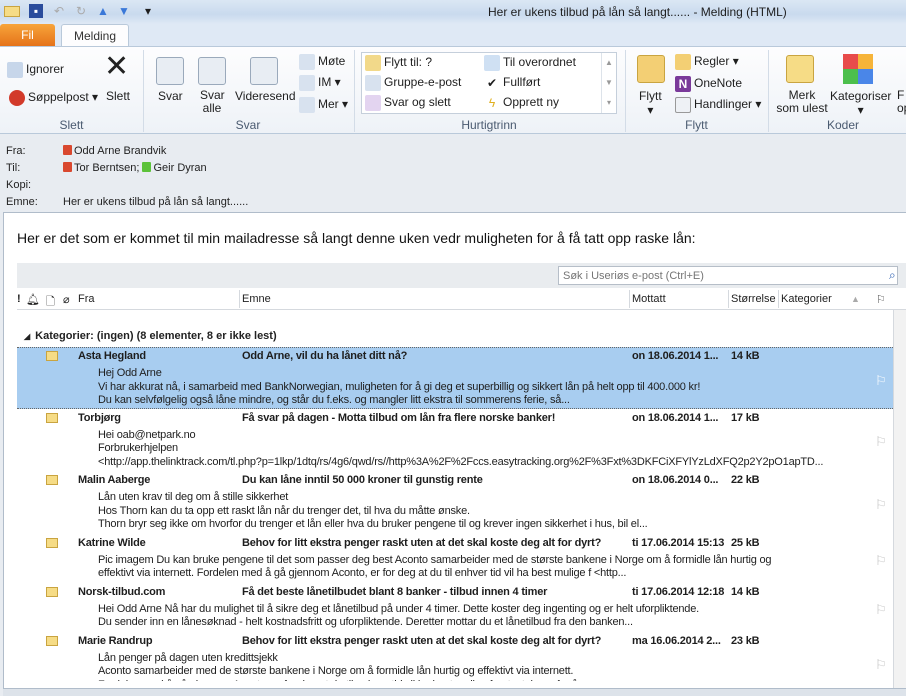 Image resolution: width=906 pixels, height=696 pixels. Describe the element at coordinates (892, 275) in the screenshot. I see `search-icon: ⌕` at that location.